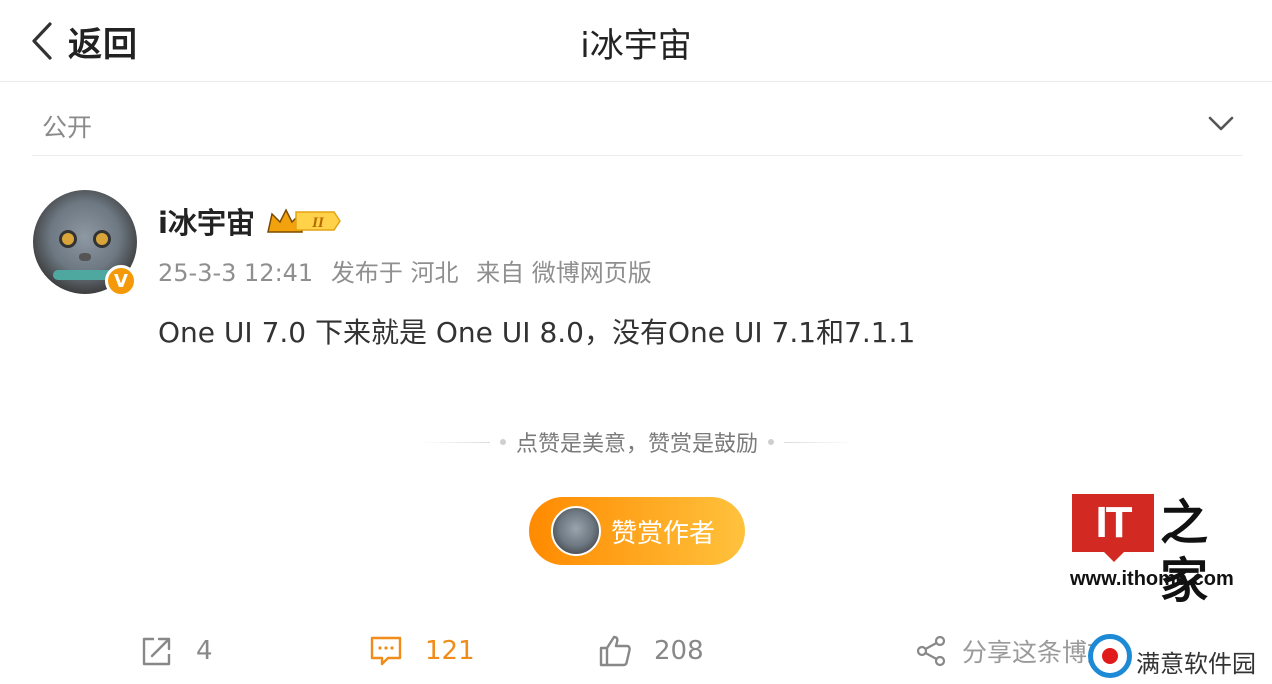  What do you see at coordinates (156, 651) in the screenshot?
I see `repost-icon` at bounding box center [156, 651].